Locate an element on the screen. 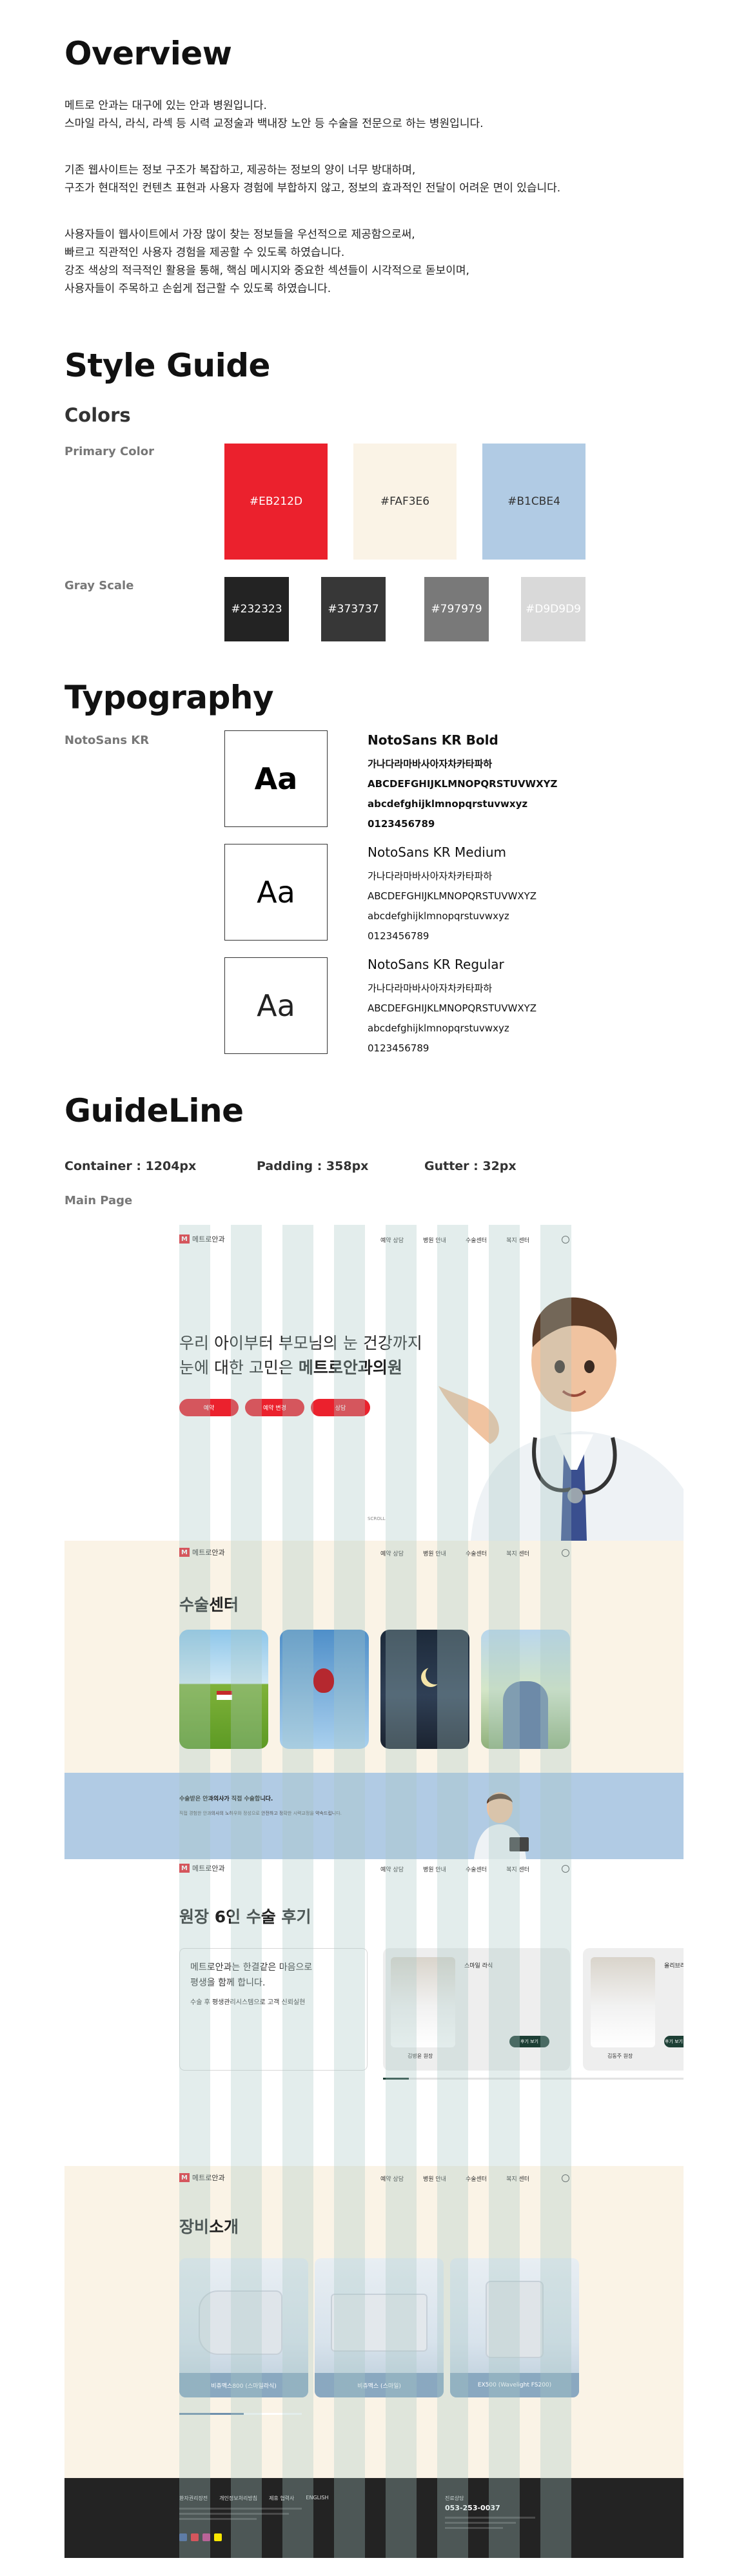 This screenshot has height=2576, width=748. footer-link: ENGLISH is located at coordinates (317, 2499).